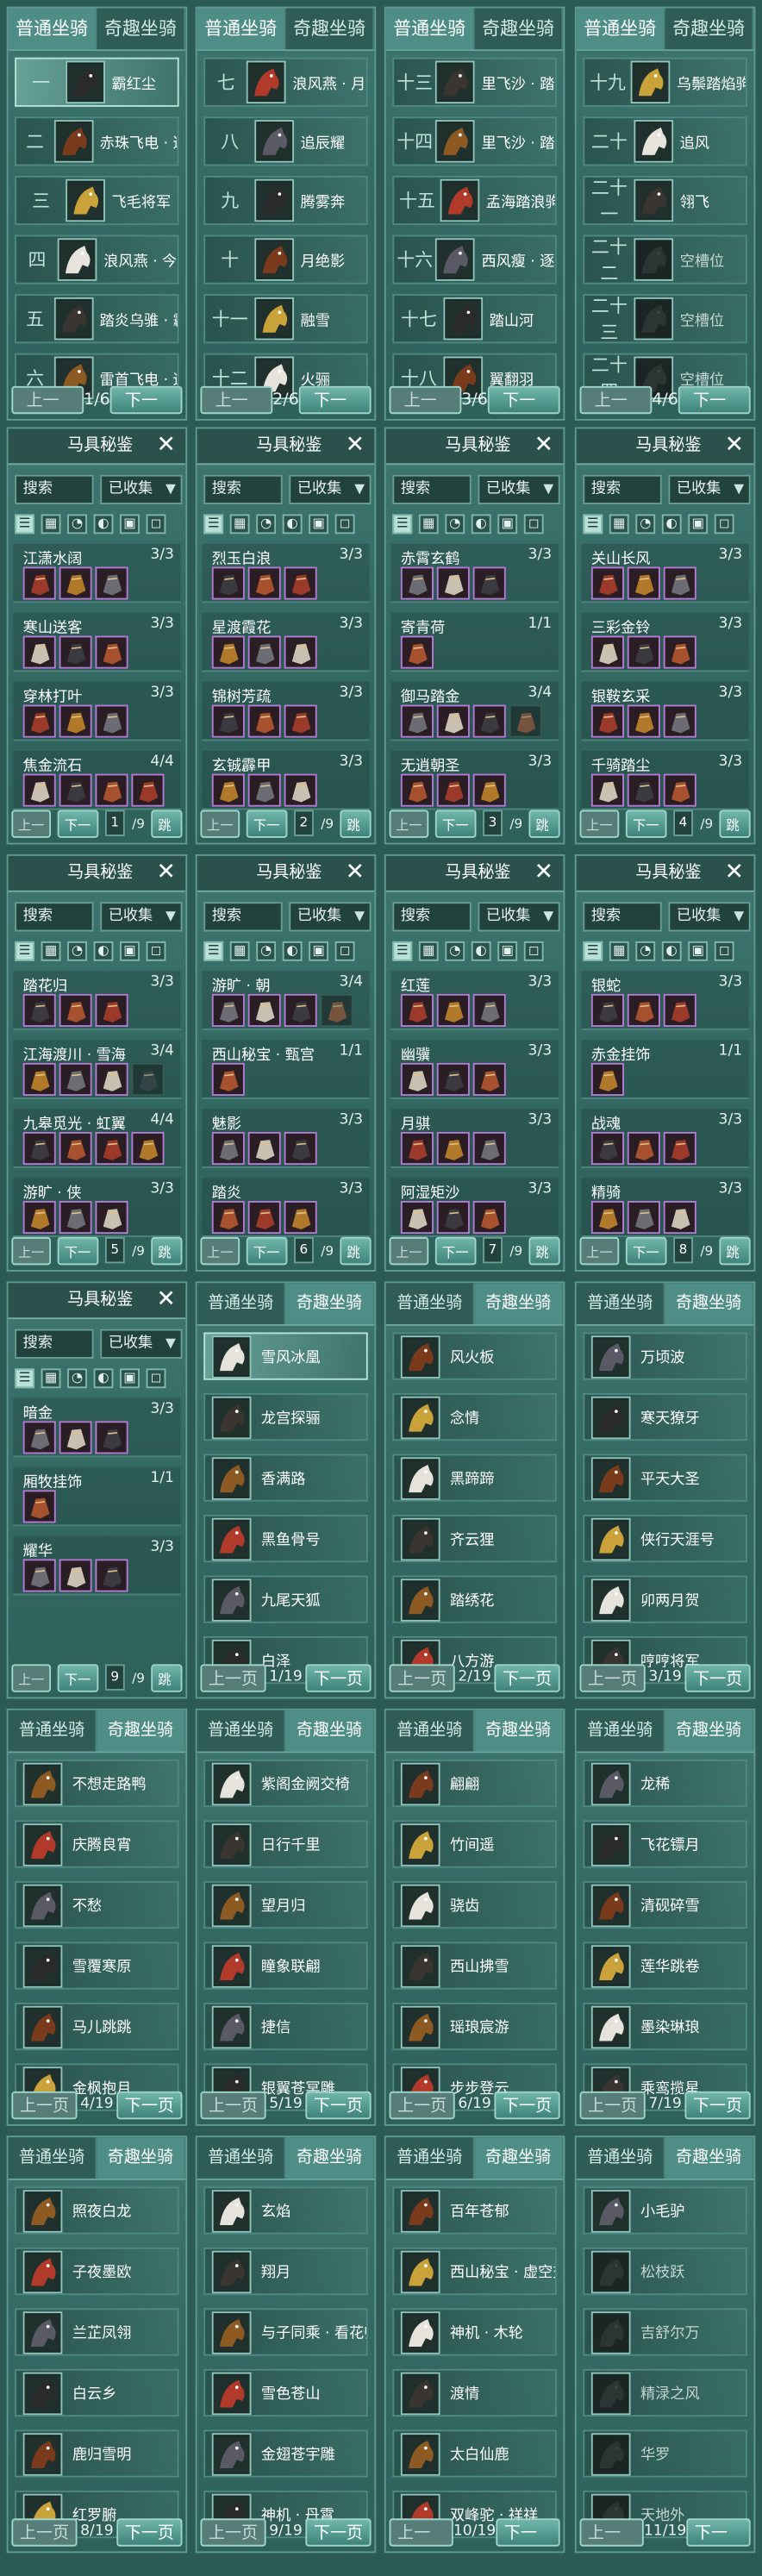  Describe the element at coordinates (475, 1904) in the screenshot. I see `fun-mount-item: 骁齿` at that location.